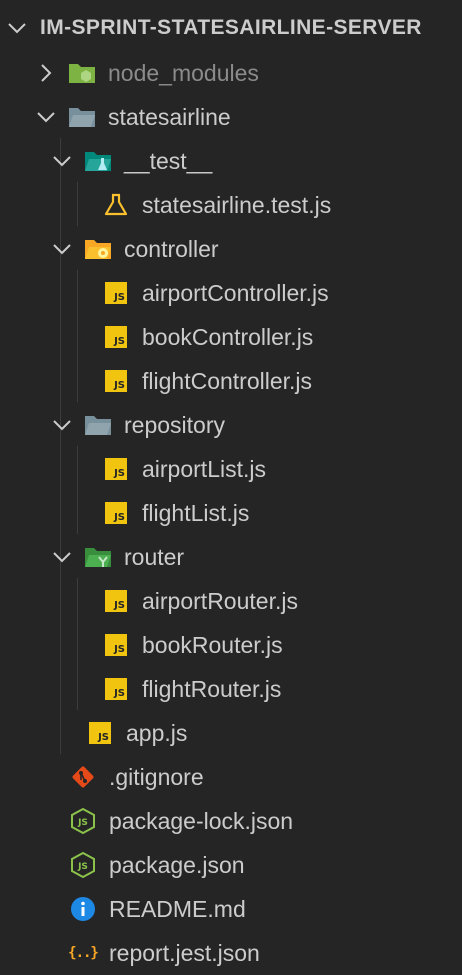 The width and height of the screenshot is (462, 975). Describe the element at coordinates (174, 424) in the screenshot. I see `tree-item-label: repository` at that location.